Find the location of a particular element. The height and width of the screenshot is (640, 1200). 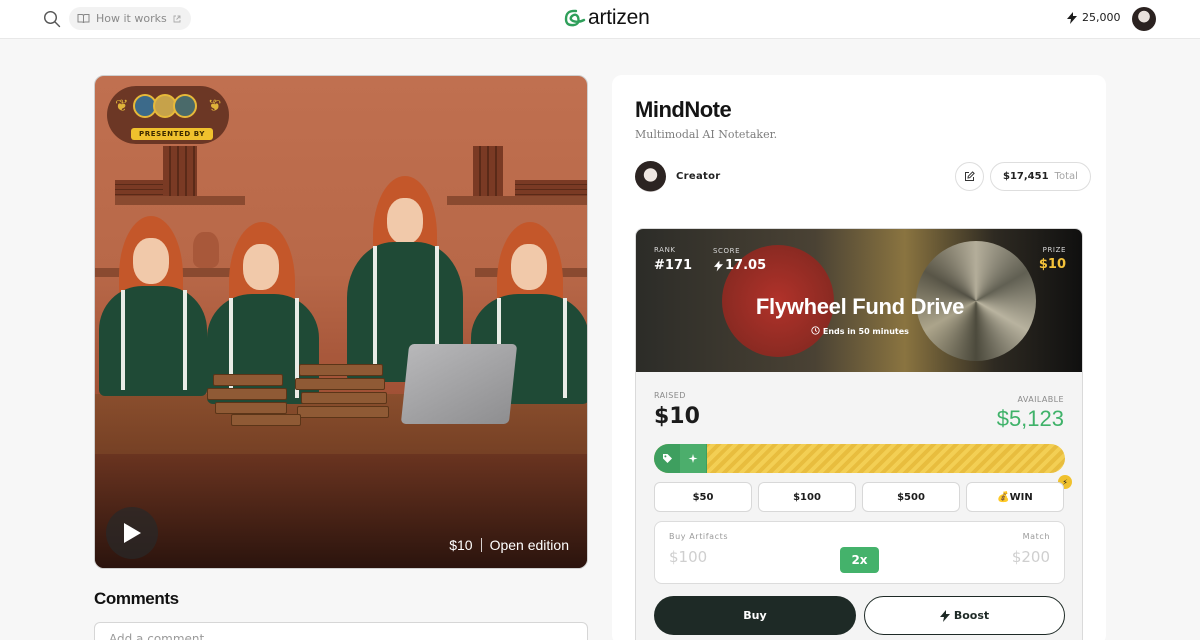

total-value: $17,451 is located at coordinates (1026, 176).